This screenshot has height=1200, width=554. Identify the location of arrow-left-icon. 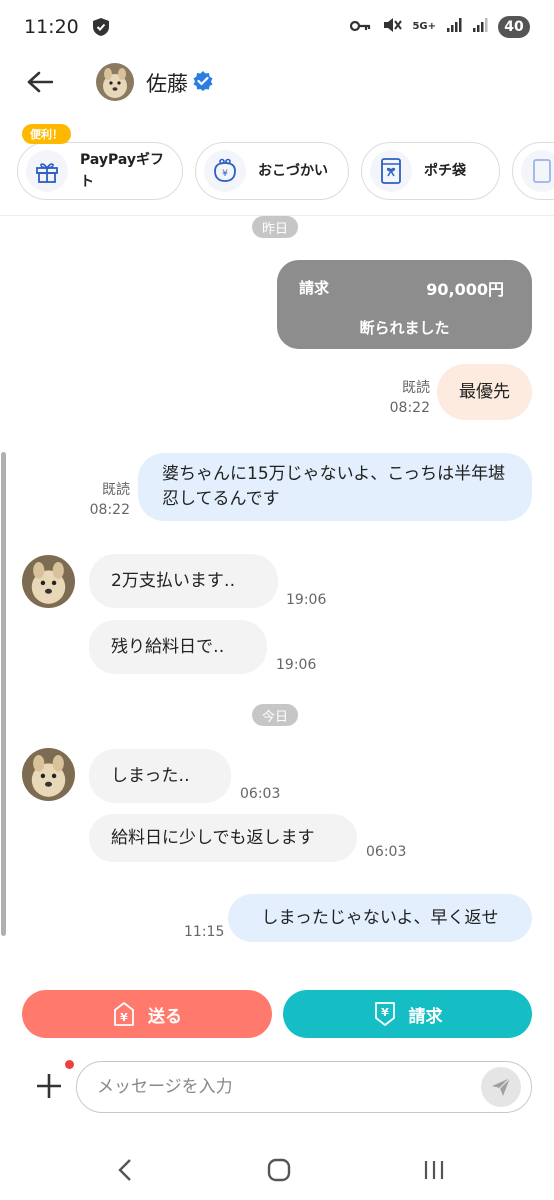
(40, 82).